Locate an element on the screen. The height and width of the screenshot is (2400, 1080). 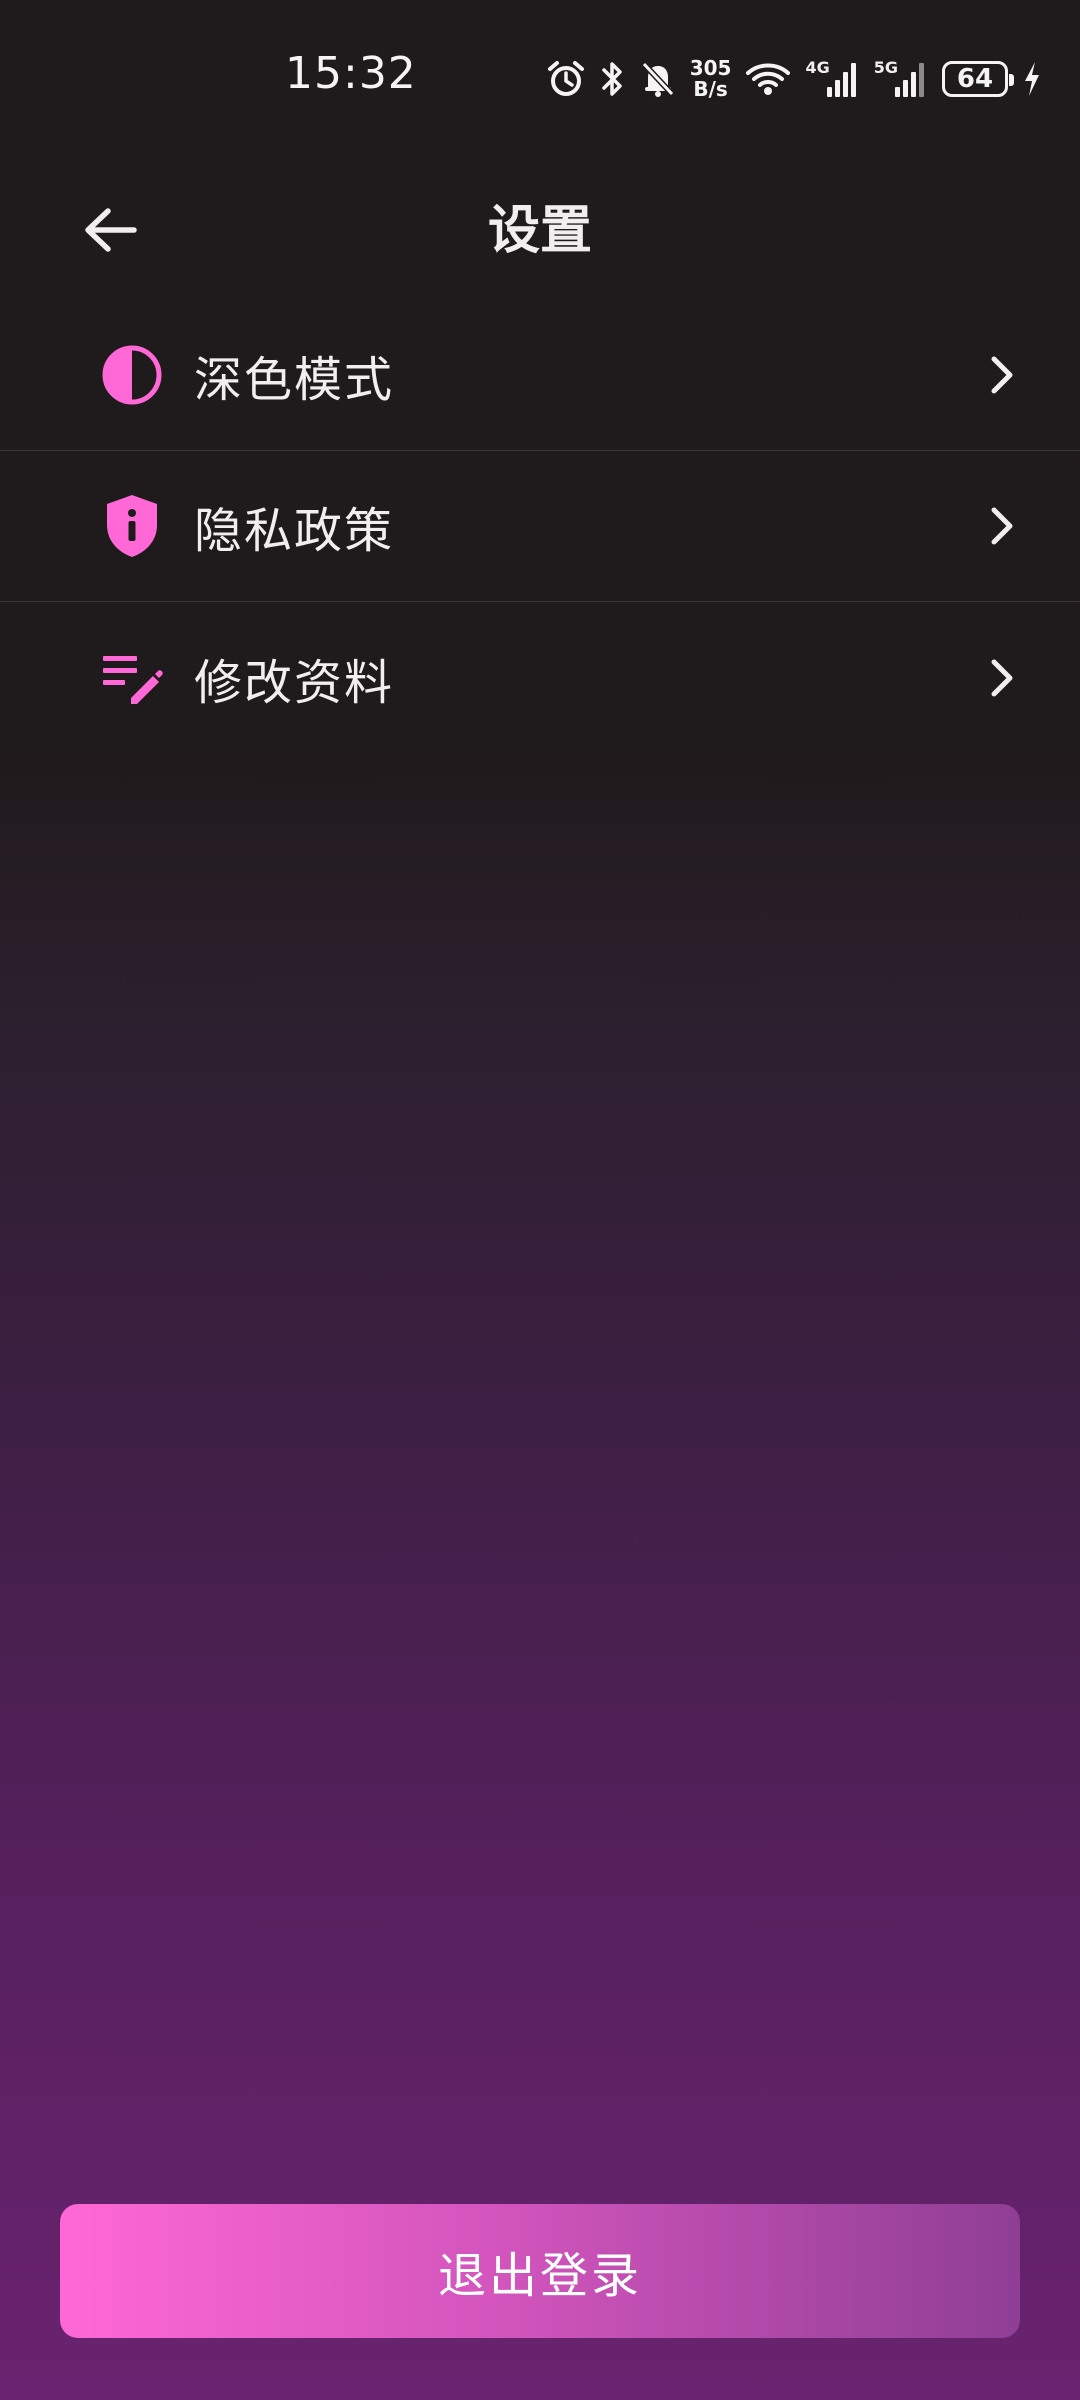
signal-4g: 4G is located at coordinates (832, 77).